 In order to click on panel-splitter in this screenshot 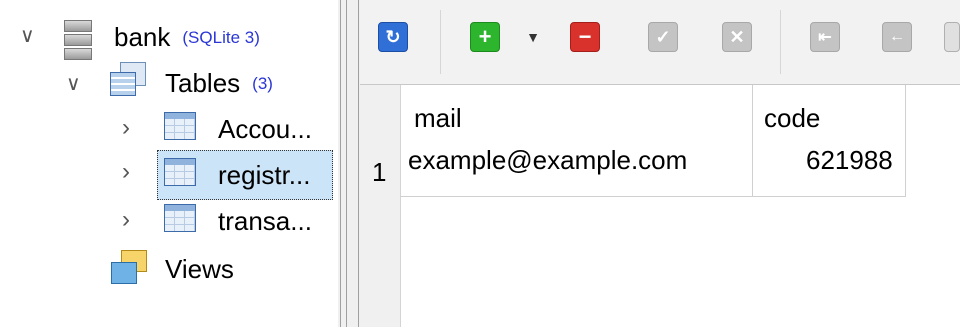, I will do `click(349, 163)`.